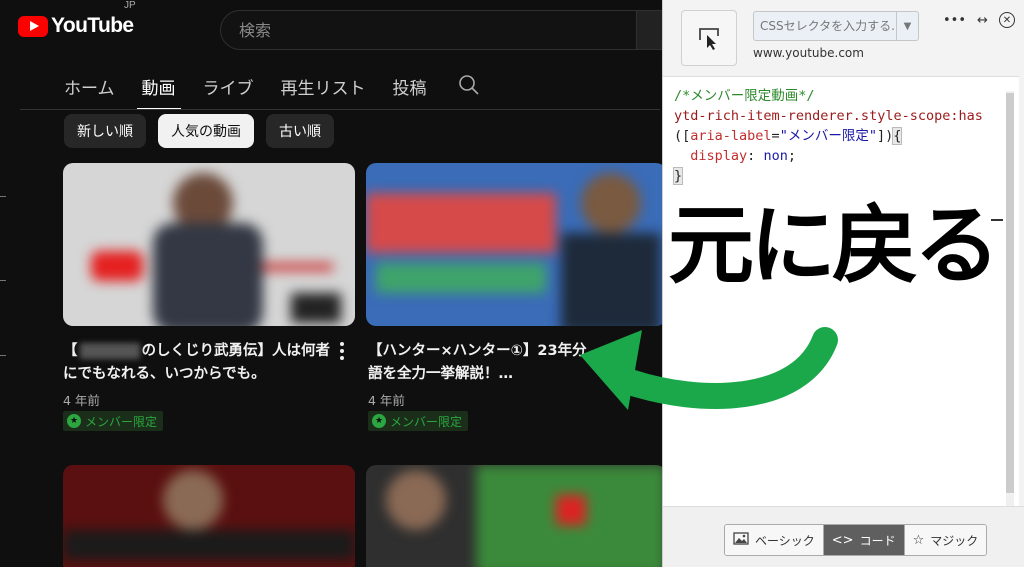  Describe the element at coordinates (731, 136) in the screenshot. I see `code-attr: aria-label` at that location.